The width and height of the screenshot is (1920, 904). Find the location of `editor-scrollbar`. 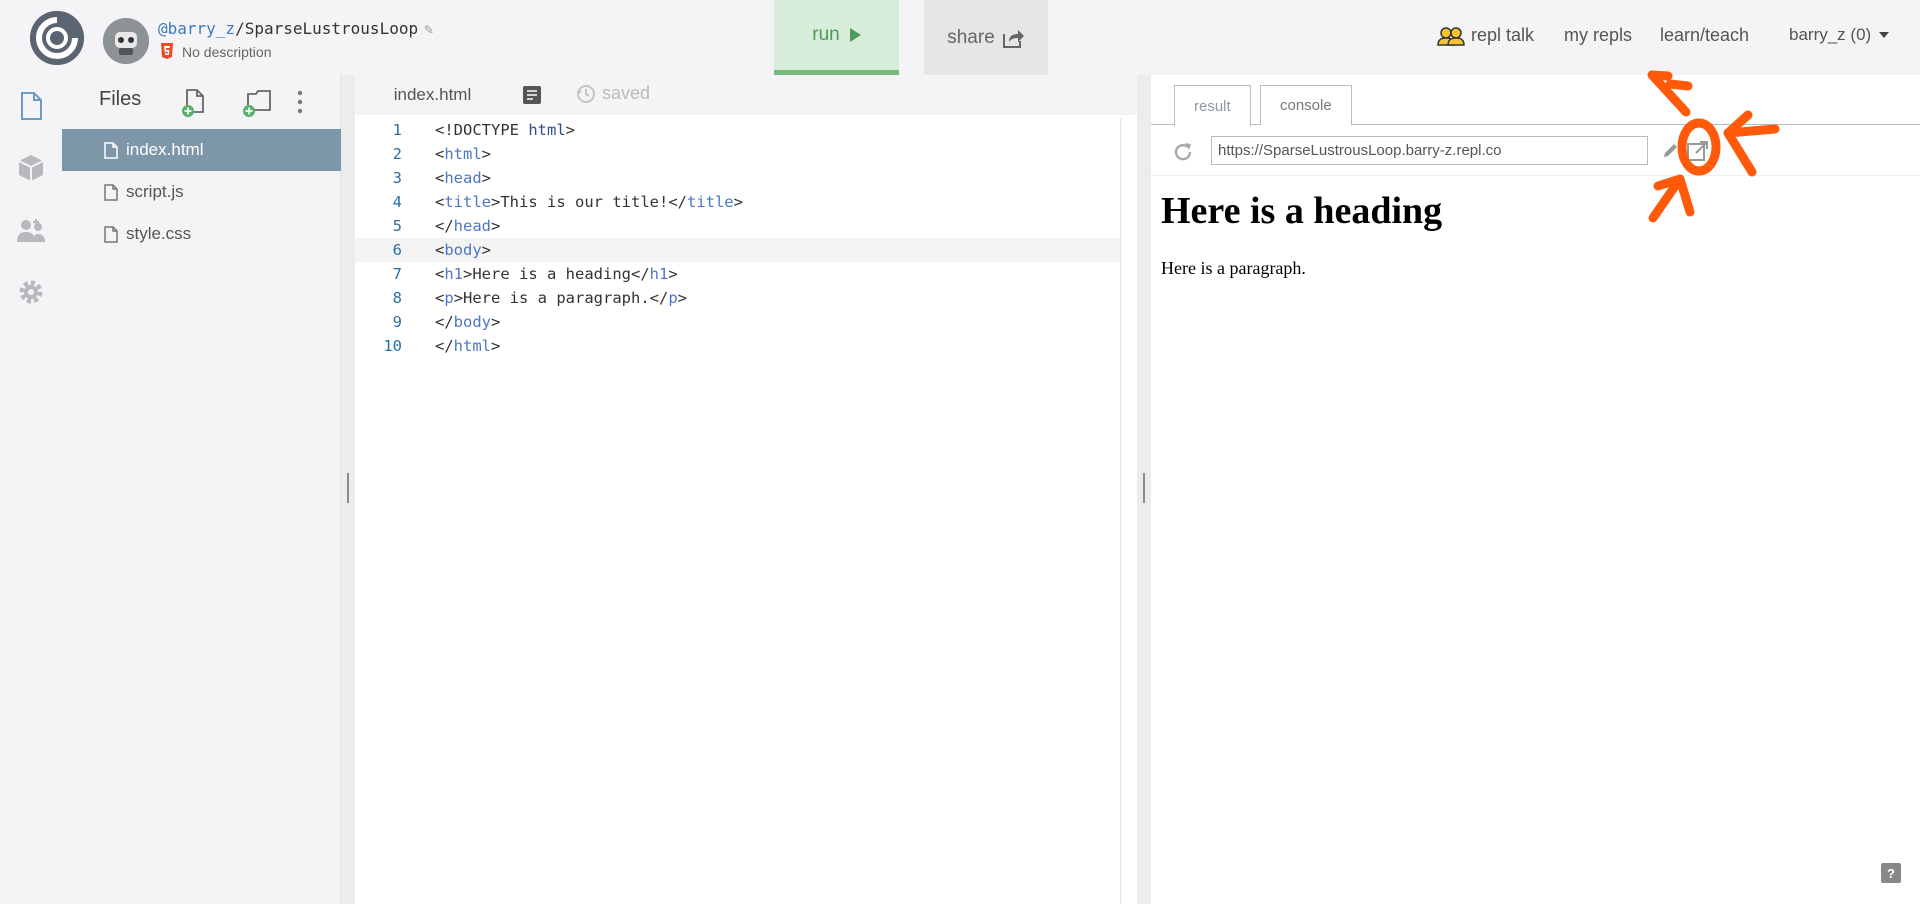

editor-scrollbar is located at coordinates (1128, 511).